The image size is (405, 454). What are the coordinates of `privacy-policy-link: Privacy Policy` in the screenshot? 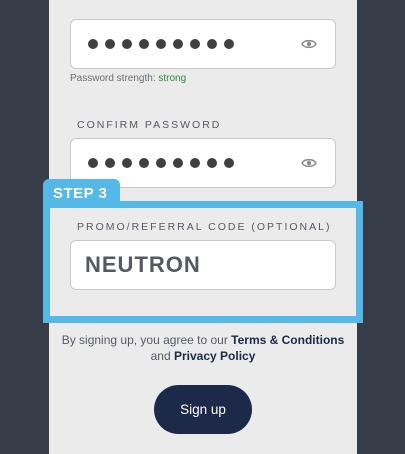 It's located at (214, 356).